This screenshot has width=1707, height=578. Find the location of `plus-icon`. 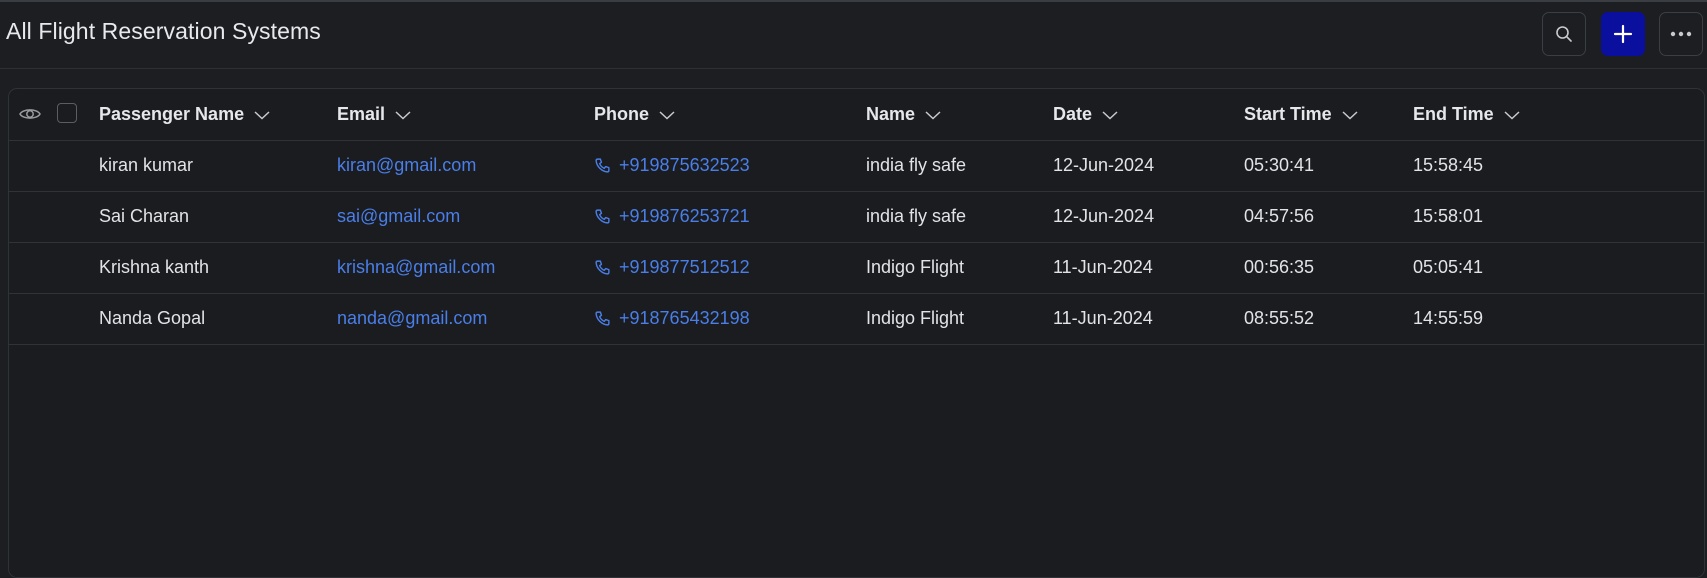

plus-icon is located at coordinates (1623, 34).